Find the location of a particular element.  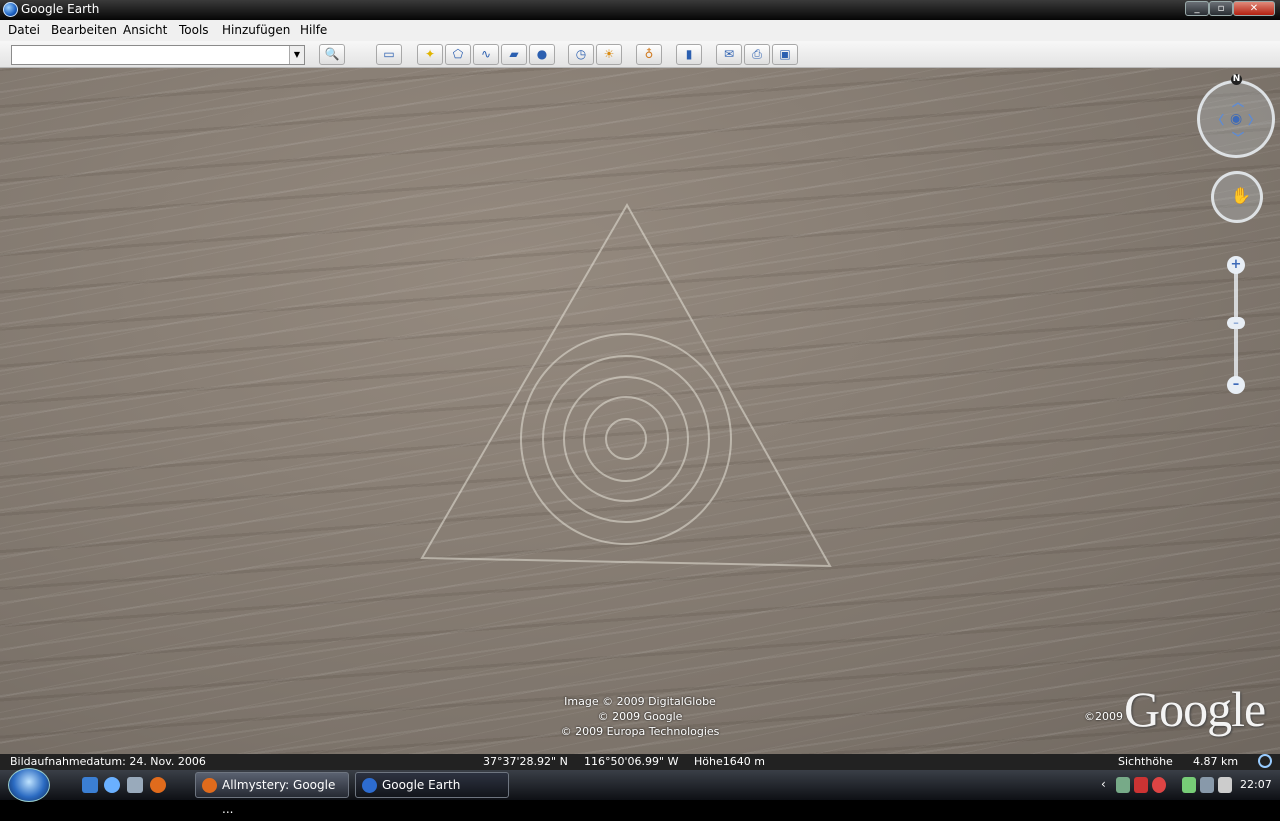

streaming-icon is located at coordinates (1265, 761).